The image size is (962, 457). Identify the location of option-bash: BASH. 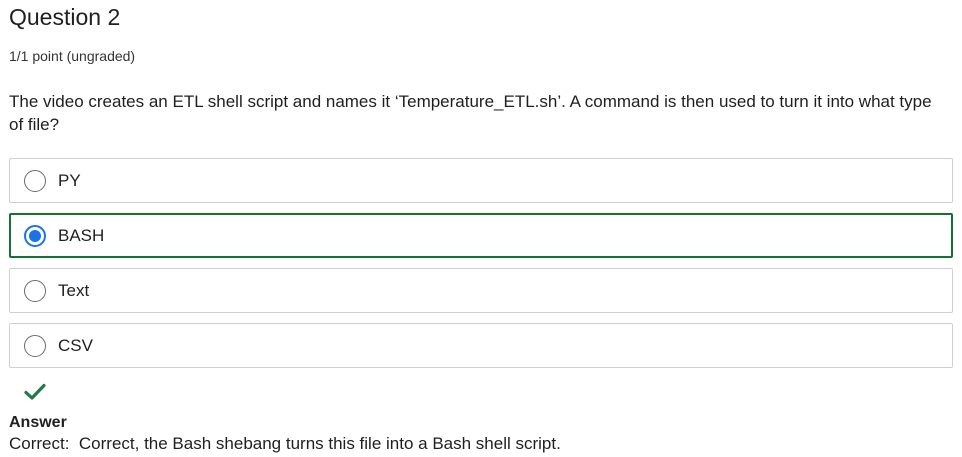
(481, 235).